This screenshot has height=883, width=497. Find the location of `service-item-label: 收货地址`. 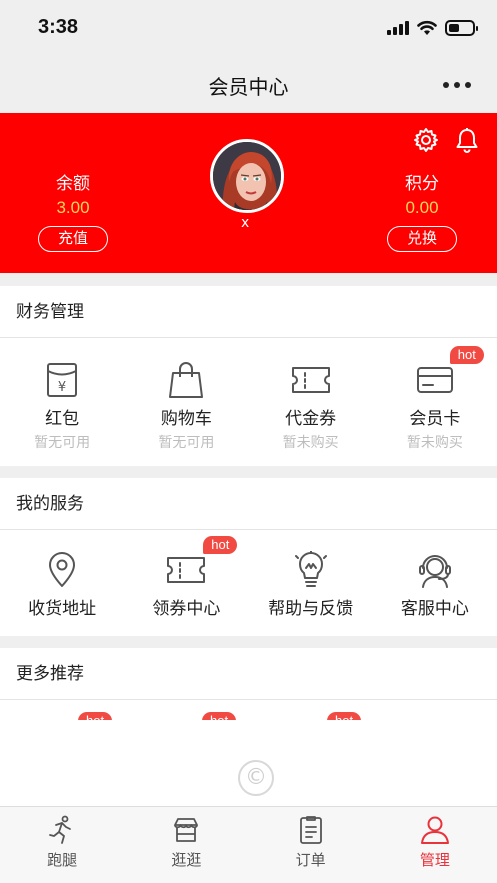

service-item-label: 收货地址 is located at coordinates (62, 609).